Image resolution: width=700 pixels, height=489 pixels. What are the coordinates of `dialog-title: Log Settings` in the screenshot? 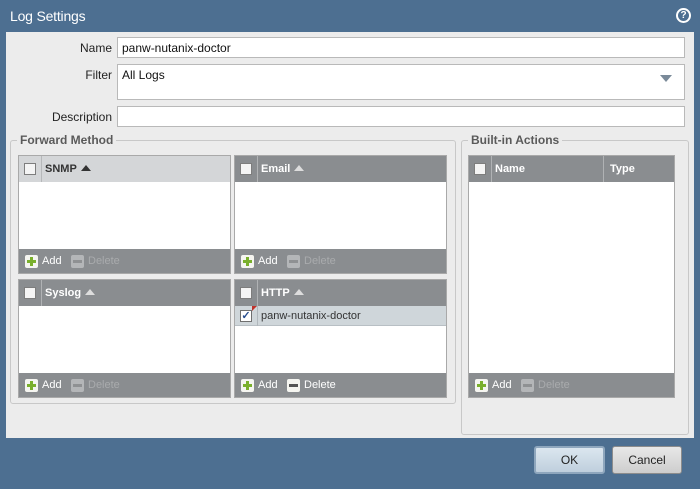 It's located at (48, 16).